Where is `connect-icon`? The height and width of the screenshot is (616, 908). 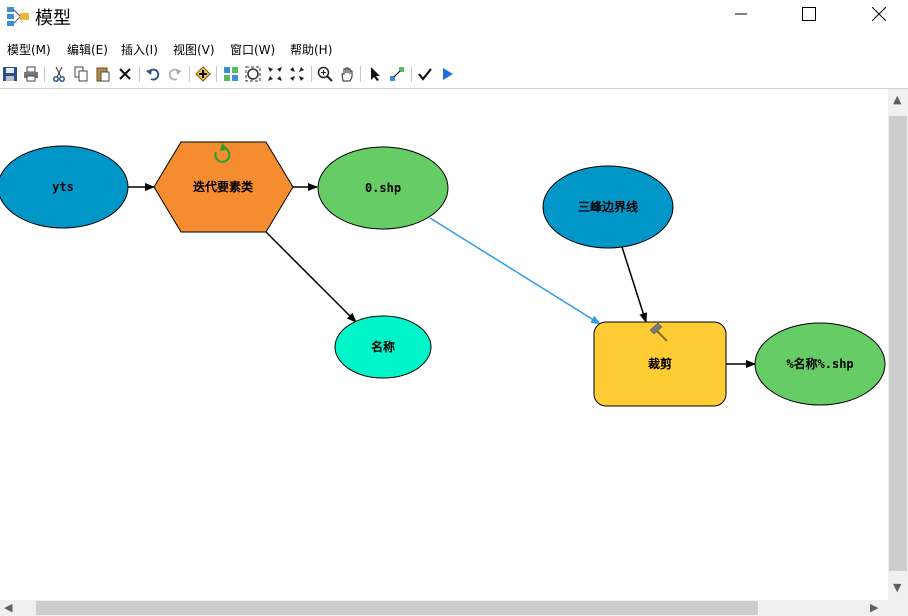
connect-icon is located at coordinates (397, 74).